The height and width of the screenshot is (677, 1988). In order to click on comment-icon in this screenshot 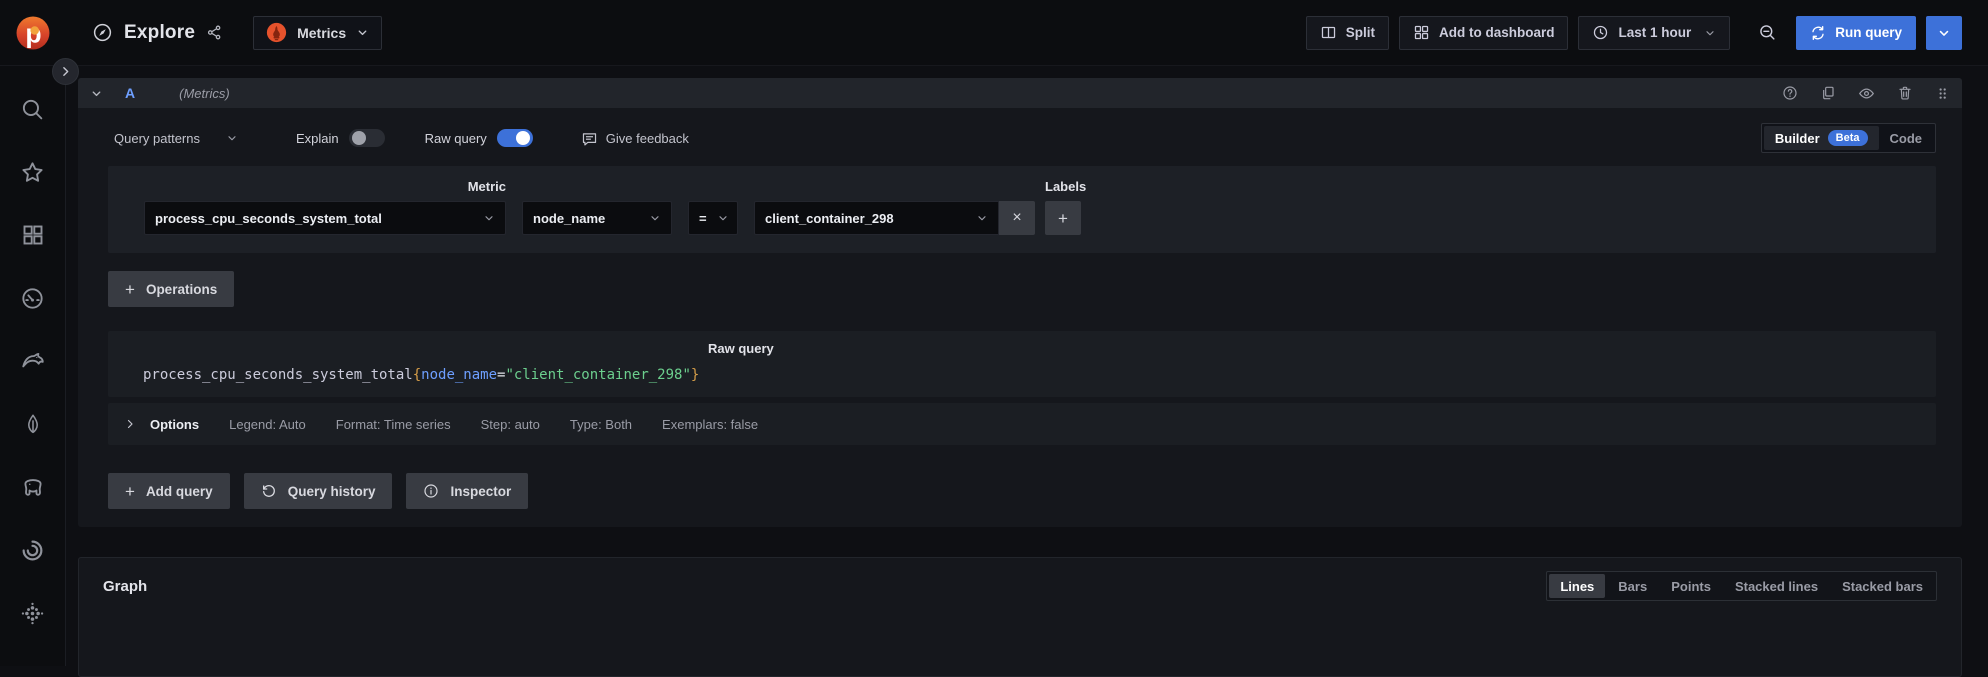, I will do `click(589, 138)`.